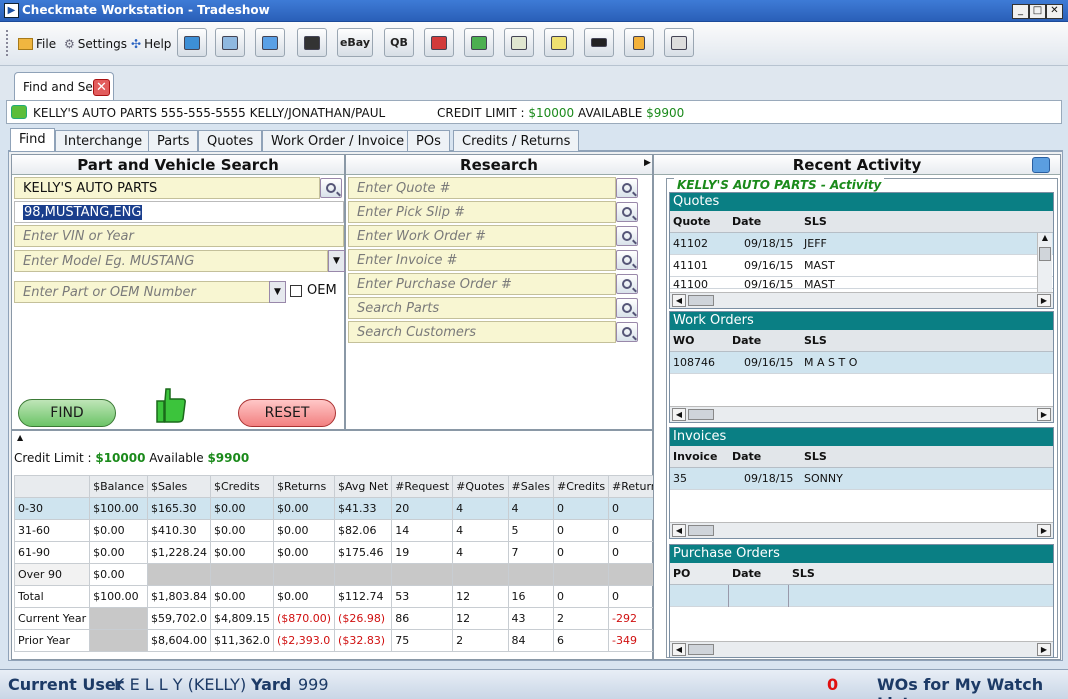 The height and width of the screenshot is (699, 1068). What do you see at coordinates (627, 212) in the screenshot?
I see `pick-slip-search-button` at bounding box center [627, 212].